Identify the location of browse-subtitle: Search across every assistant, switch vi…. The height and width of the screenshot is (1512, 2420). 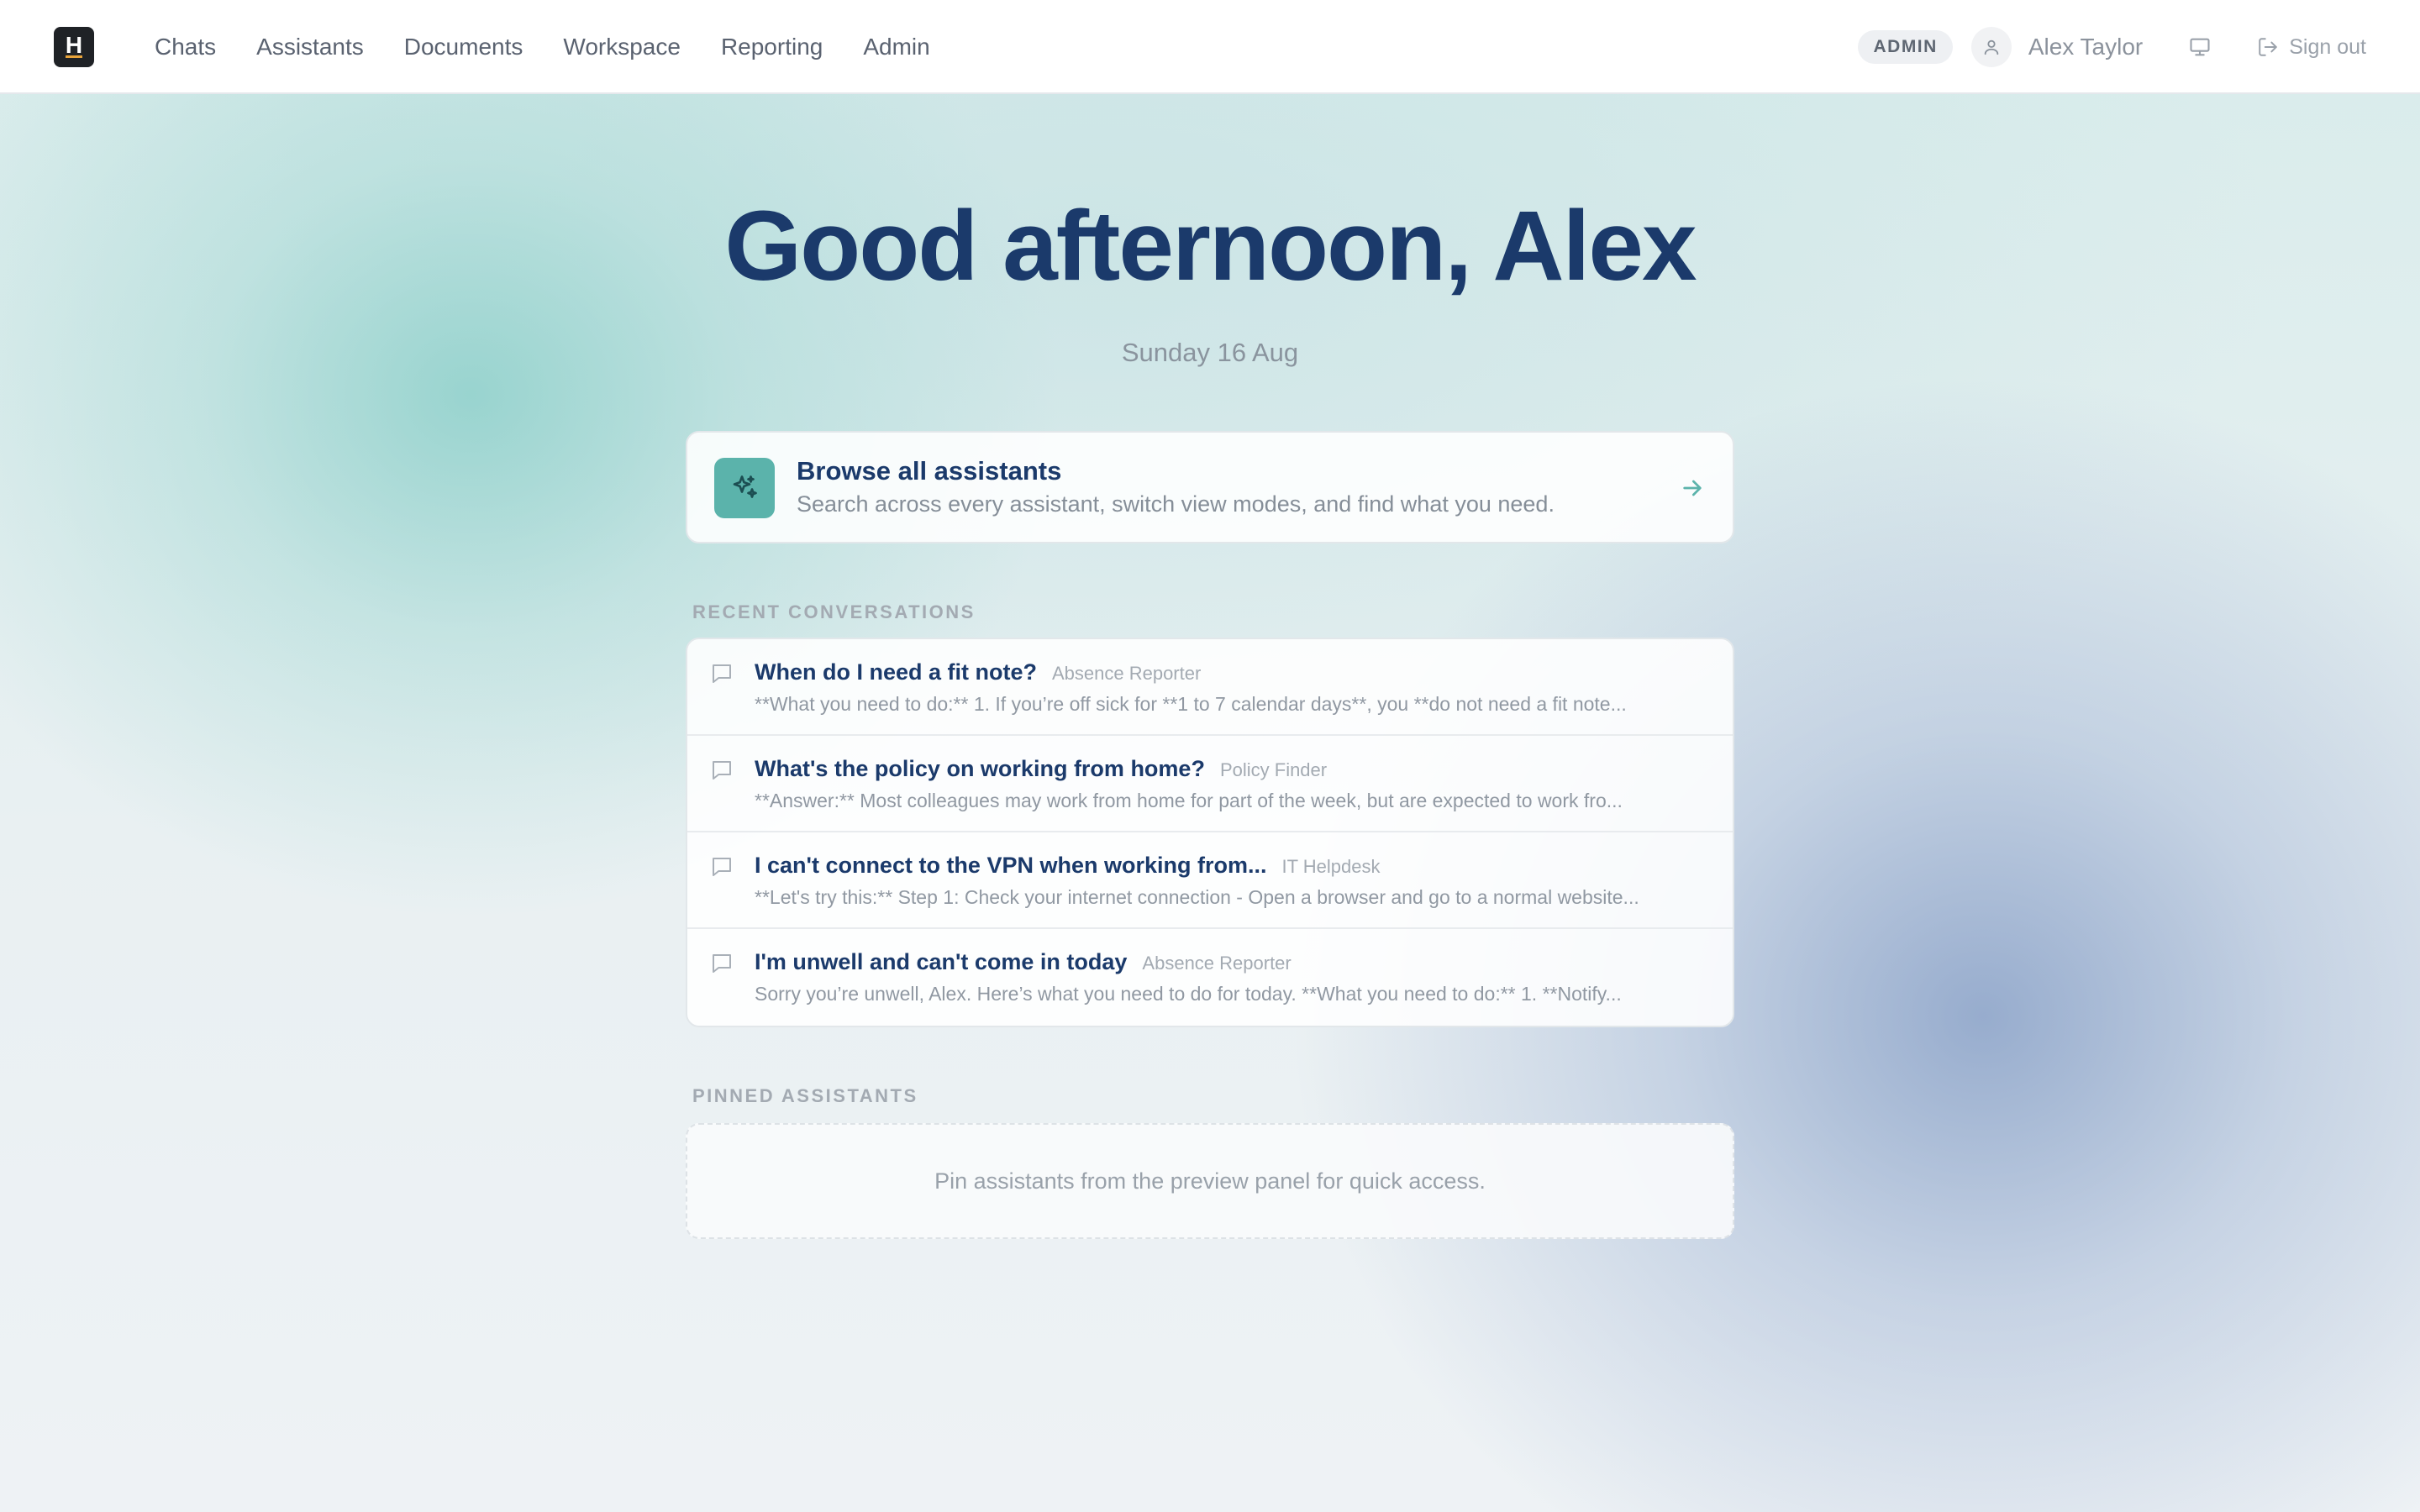
(1176, 504).